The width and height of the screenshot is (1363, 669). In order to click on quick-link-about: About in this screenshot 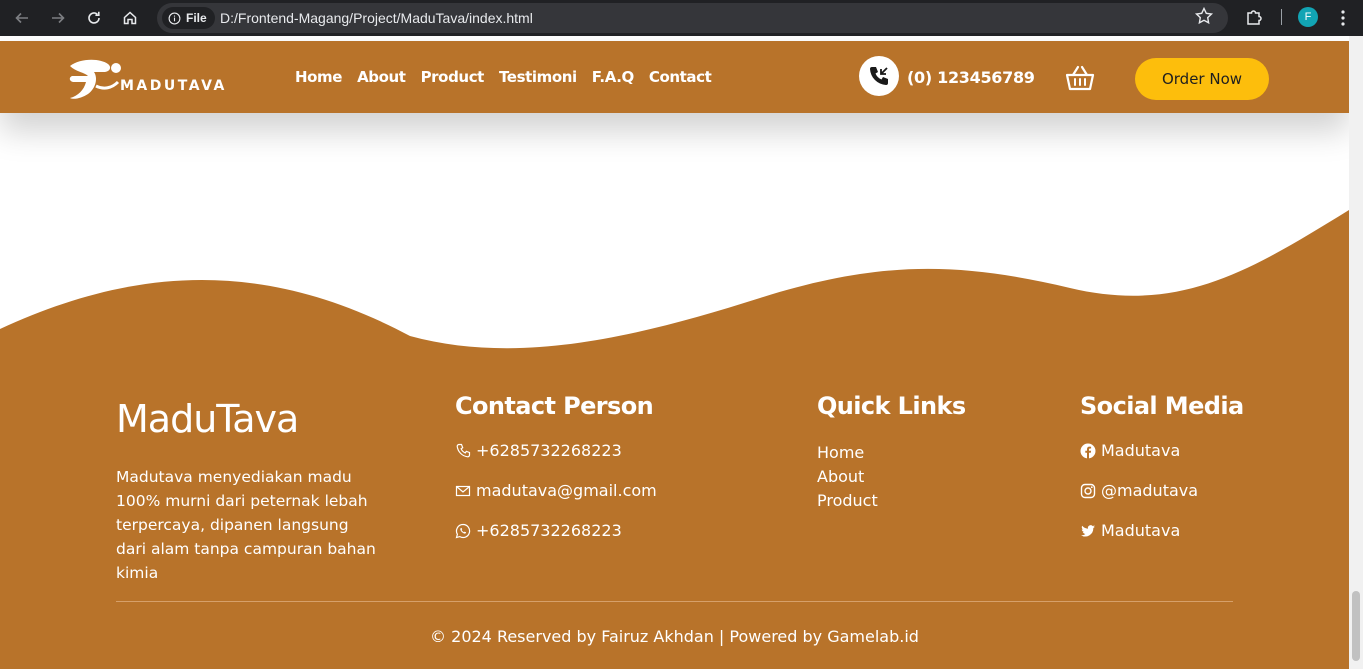, I will do `click(847, 477)`.